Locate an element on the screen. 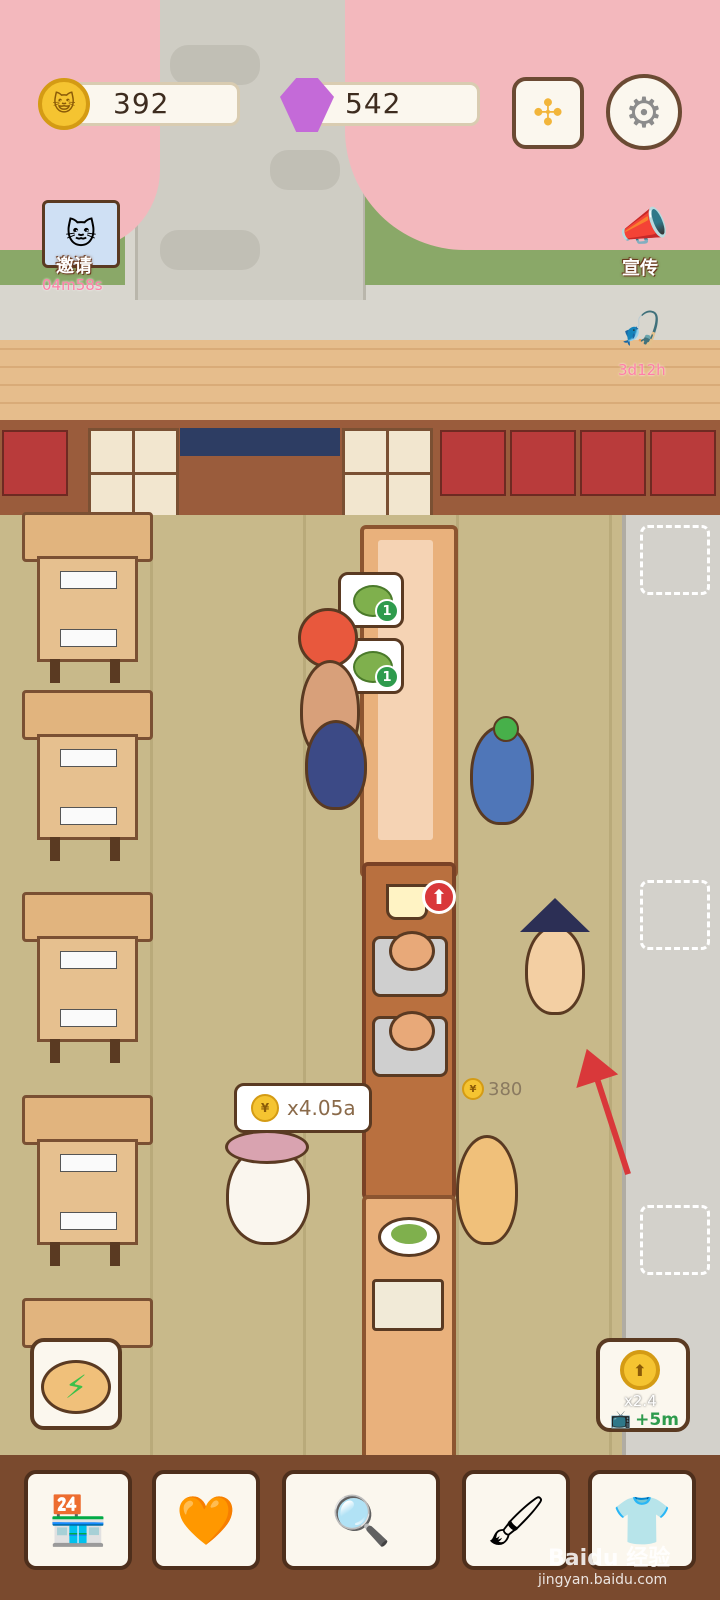 Image resolution: width=720 pixels, height=1600 pixels. noren-banner is located at coordinates (260, 442).